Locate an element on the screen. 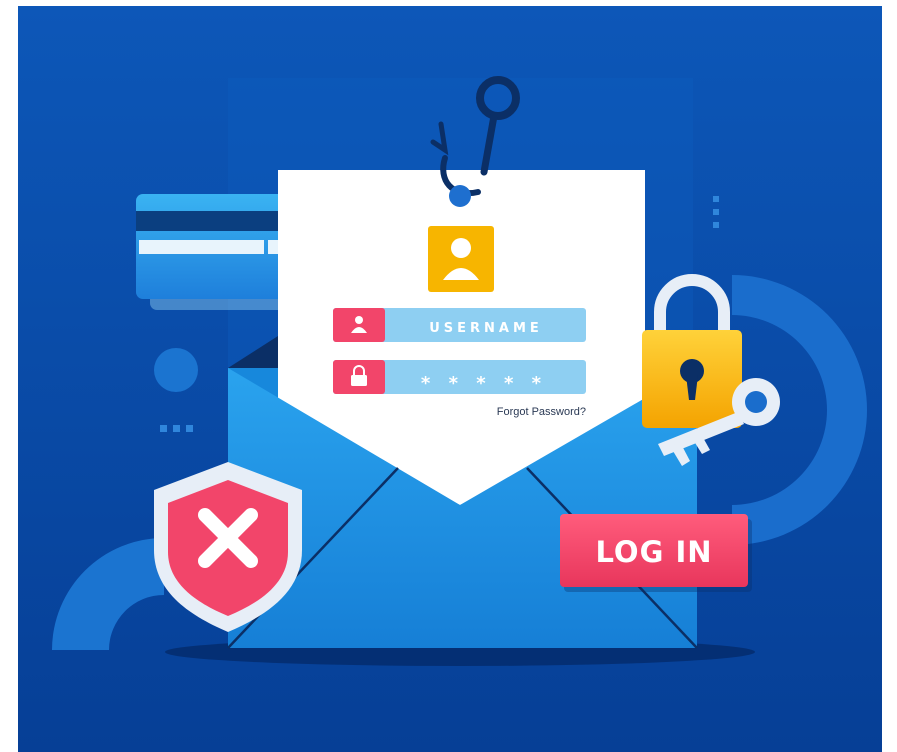 This screenshot has width=897, height=752. decor-dot is located at coordinates (176, 370).